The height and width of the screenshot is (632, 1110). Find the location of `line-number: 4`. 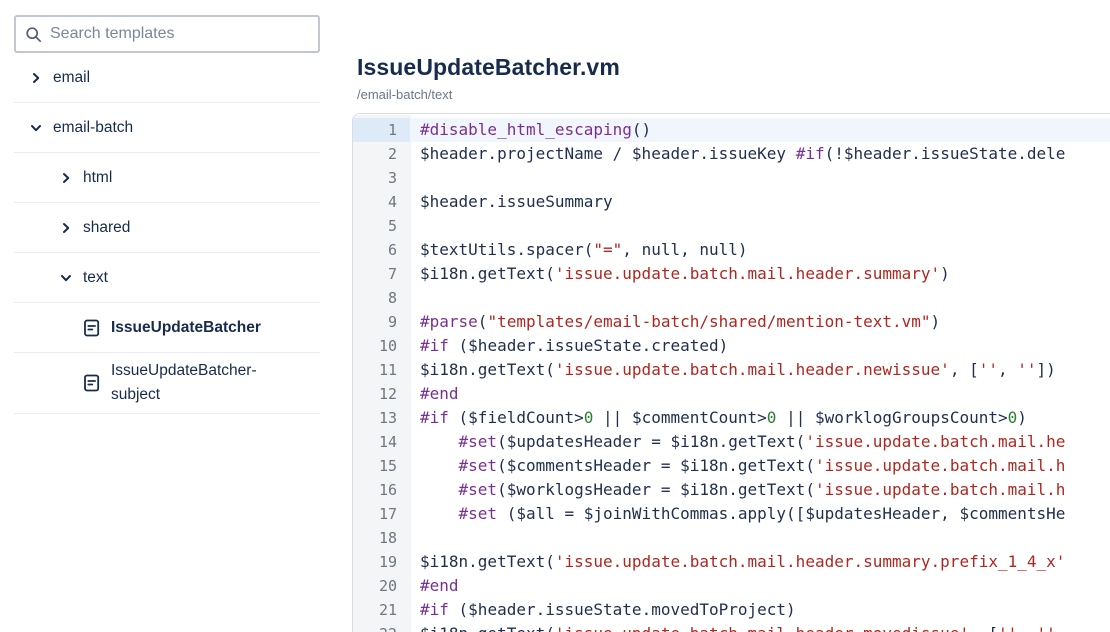

line-number: 4 is located at coordinates (381, 202).